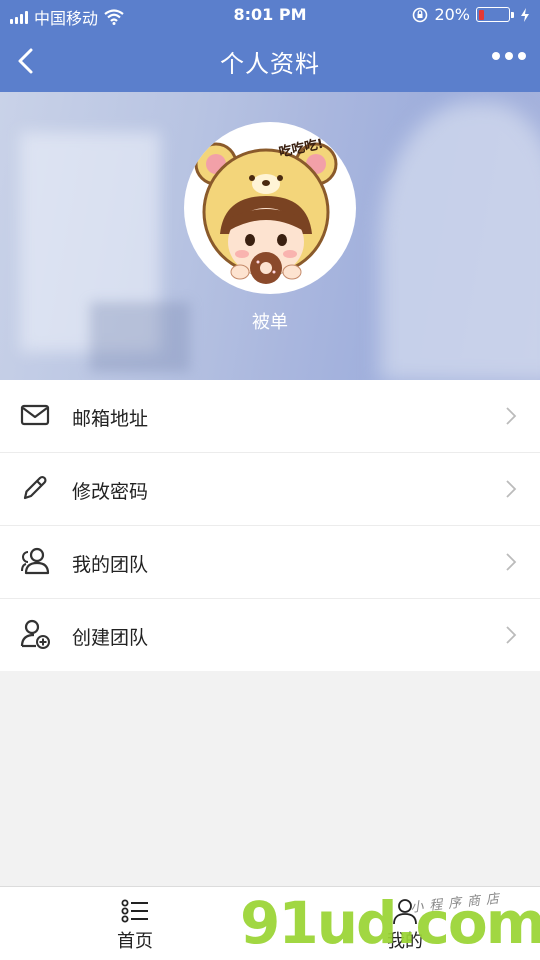 The image size is (540, 960). What do you see at coordinates (270, 64) in the screenshot?
I see `page-title: 个人资料` at bounding box center [270, 64].